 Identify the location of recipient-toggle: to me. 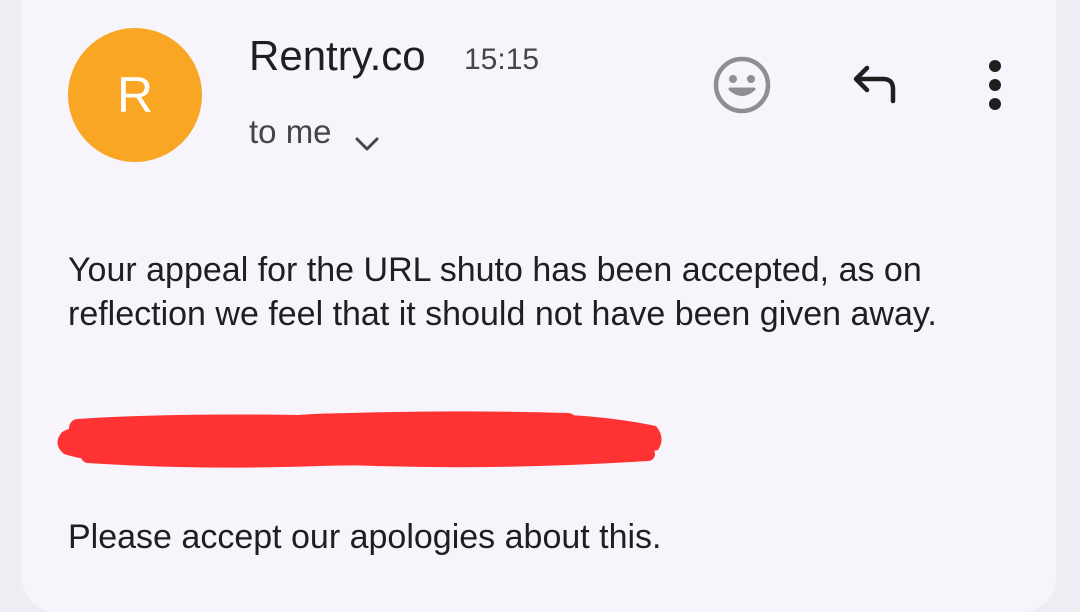
(314, 132).